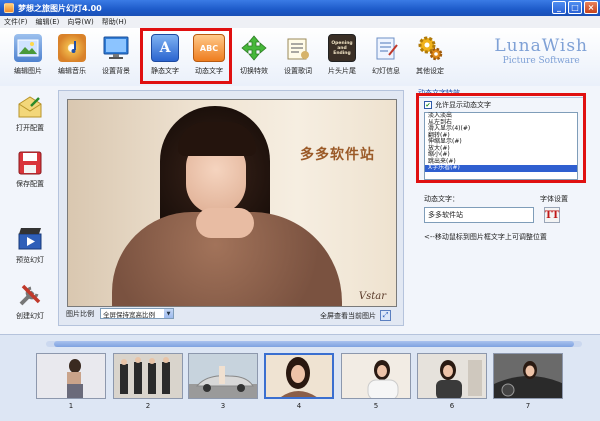 Image resolution: width=600 pixels, height=421 pixels. Describe the element at coordinates (386, 71) in the screenshot. I see `slideshow-info-label: 幻灯信息` at that location.